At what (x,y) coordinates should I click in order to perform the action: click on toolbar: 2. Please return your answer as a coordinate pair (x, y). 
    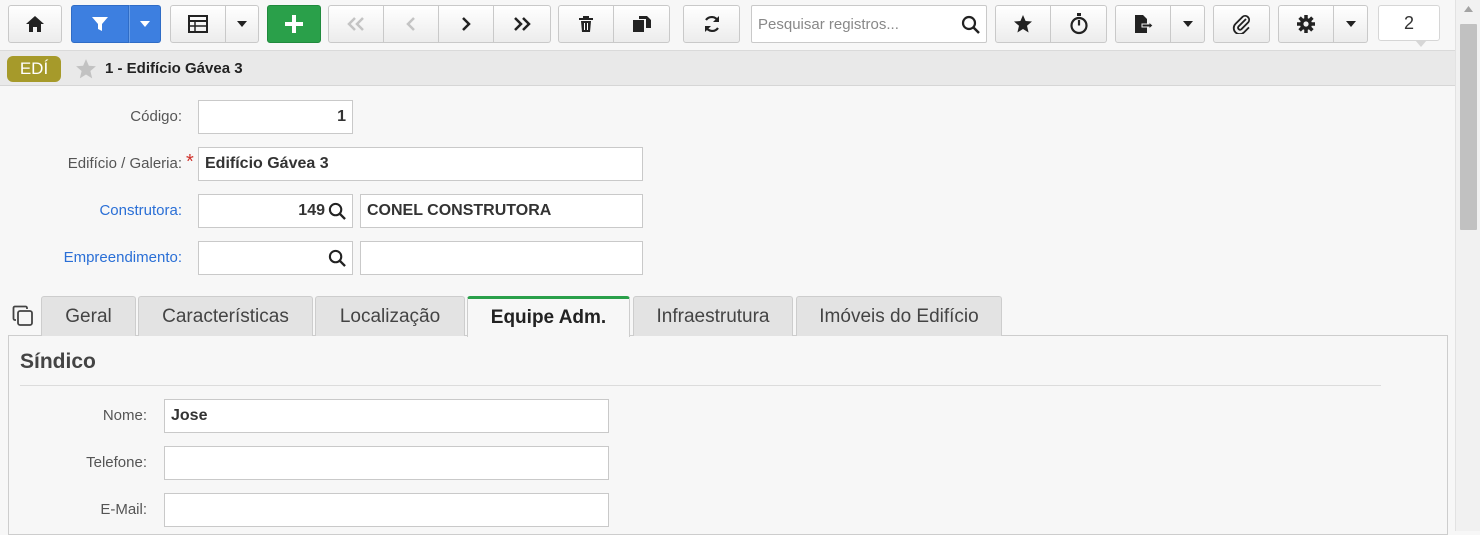
    Looking at the image, I should click on (727, 25).